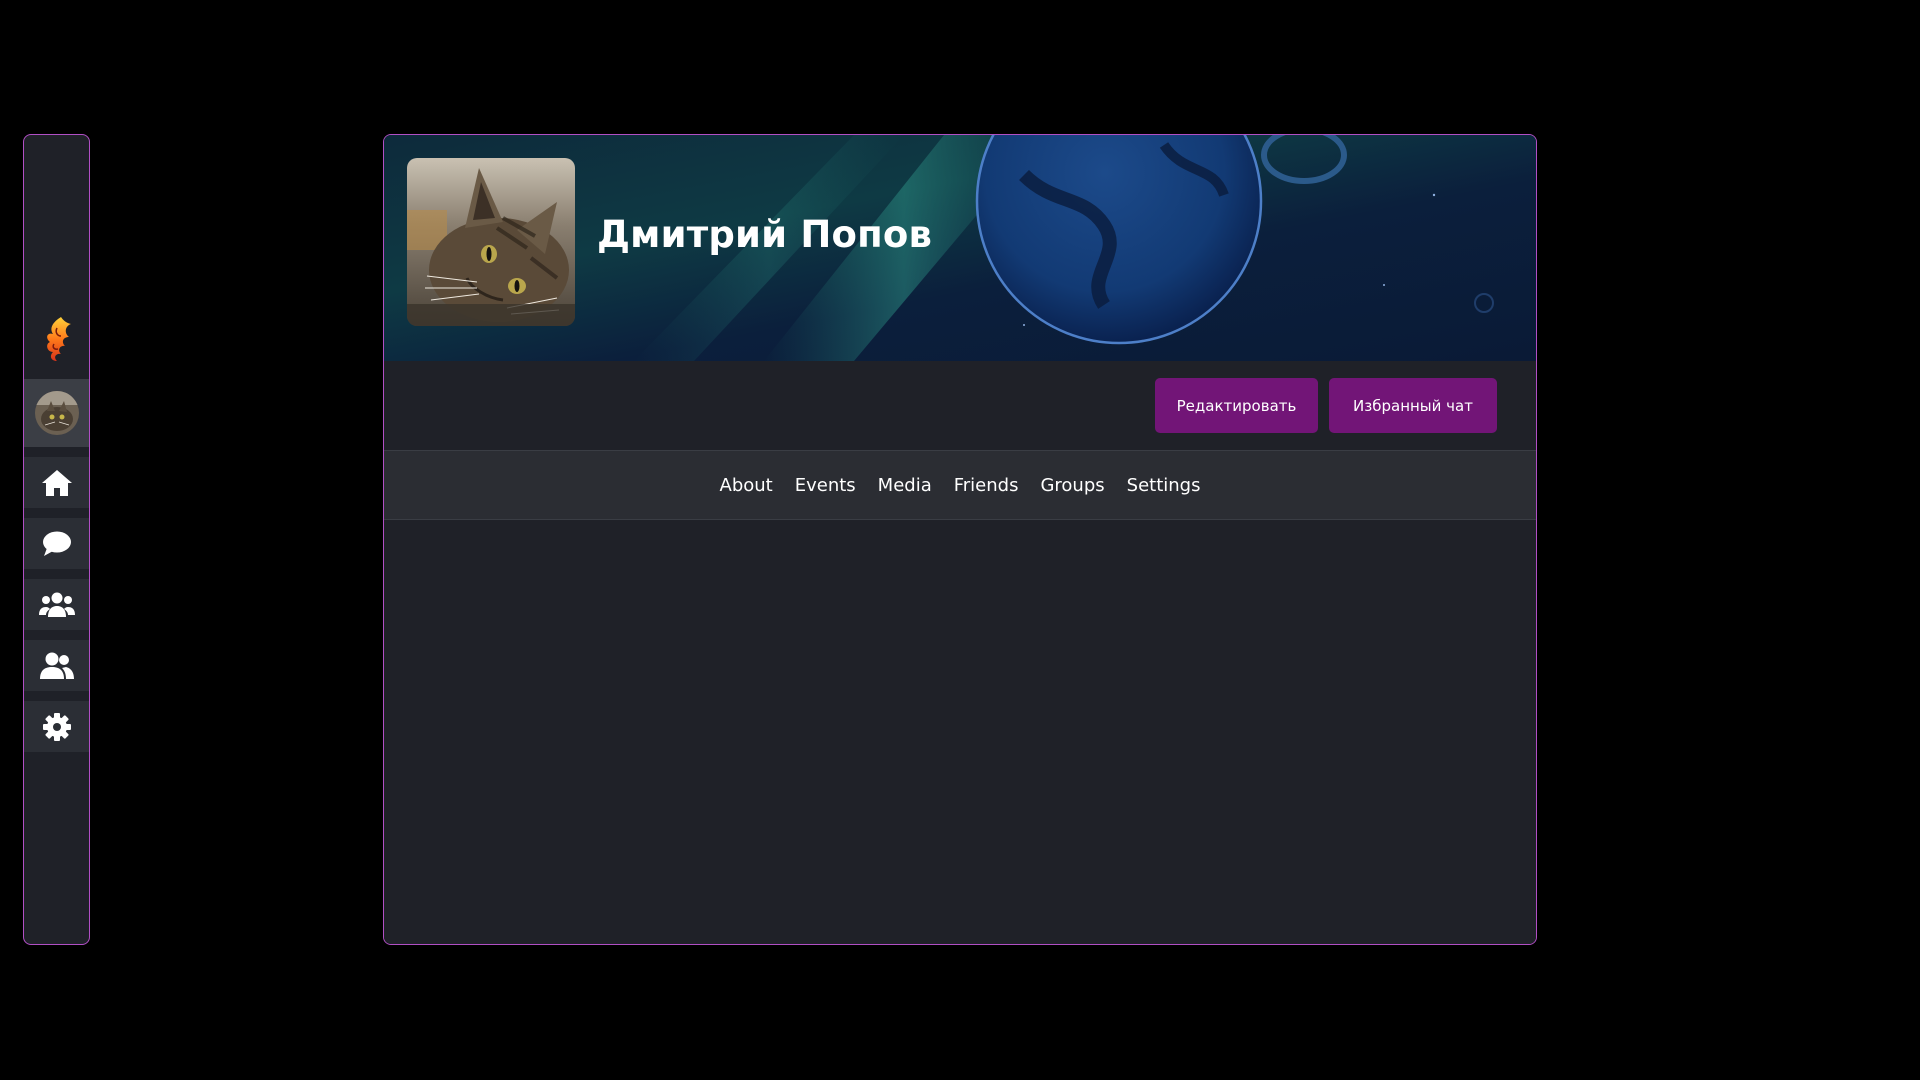  What do you see at coordinates (825, 485) in the screenshot?
I see `tab-events: Events` at bounding box center [825, 485].